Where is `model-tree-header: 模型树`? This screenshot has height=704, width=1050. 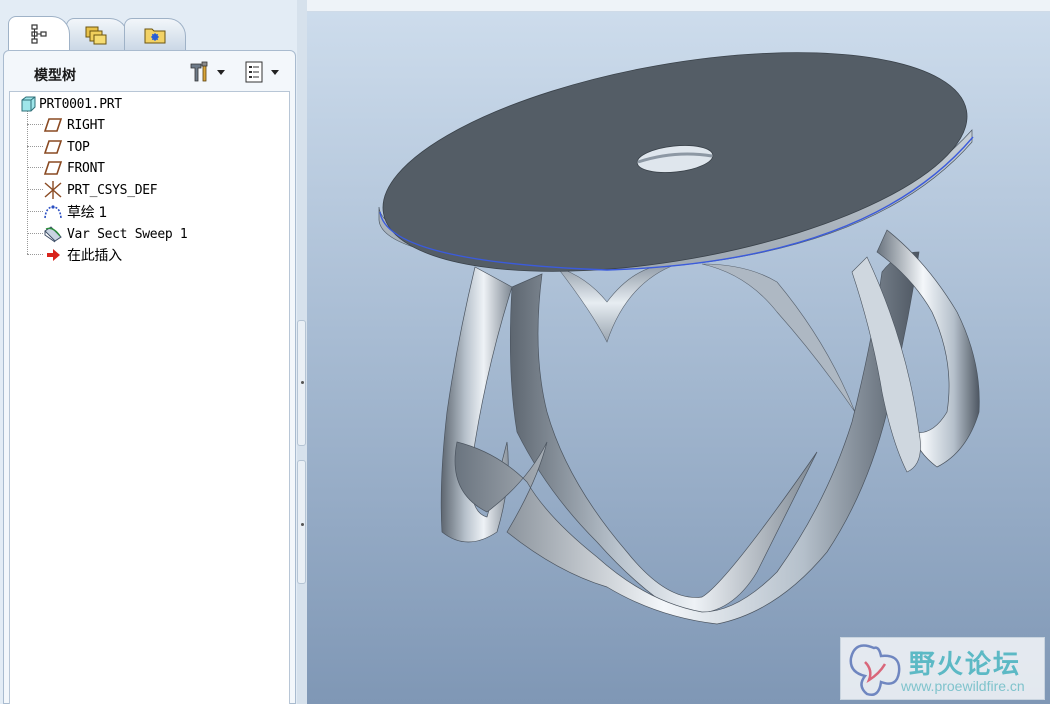 model-tree-header: 模型树 is located at coordinates (149, 71).